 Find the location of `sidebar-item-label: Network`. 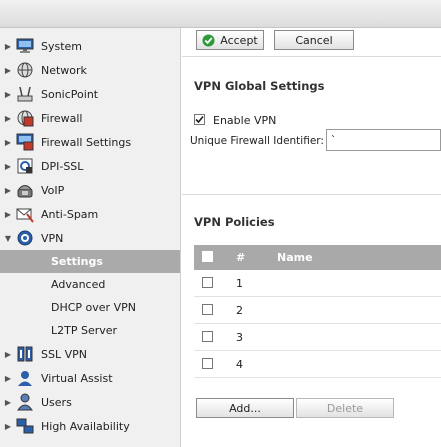

sidebar-item-label: Network is located at coordinates (64, 70).